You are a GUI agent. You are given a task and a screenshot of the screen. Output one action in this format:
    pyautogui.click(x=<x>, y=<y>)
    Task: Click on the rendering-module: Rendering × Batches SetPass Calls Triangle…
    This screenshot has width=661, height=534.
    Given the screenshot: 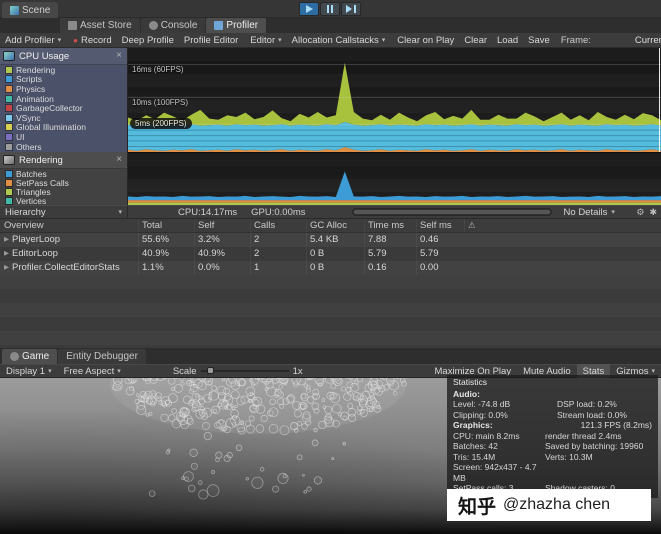 What is the action you would take?
    pyautogui.click(x=63, y=179)
    